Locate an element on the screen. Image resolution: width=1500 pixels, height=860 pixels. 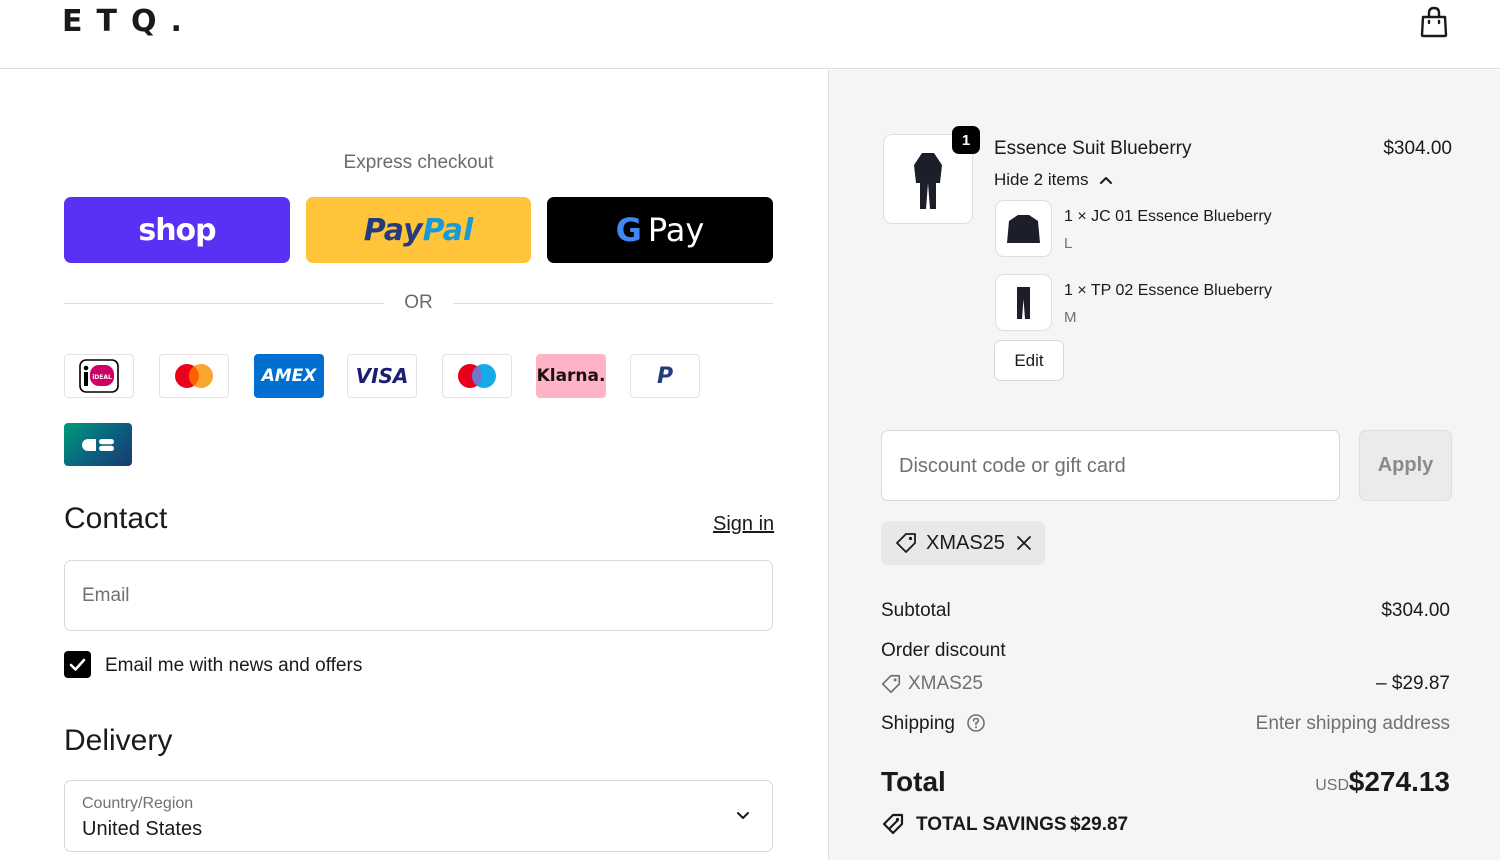
savings-tag-icon is located at coordinates (893, 824).